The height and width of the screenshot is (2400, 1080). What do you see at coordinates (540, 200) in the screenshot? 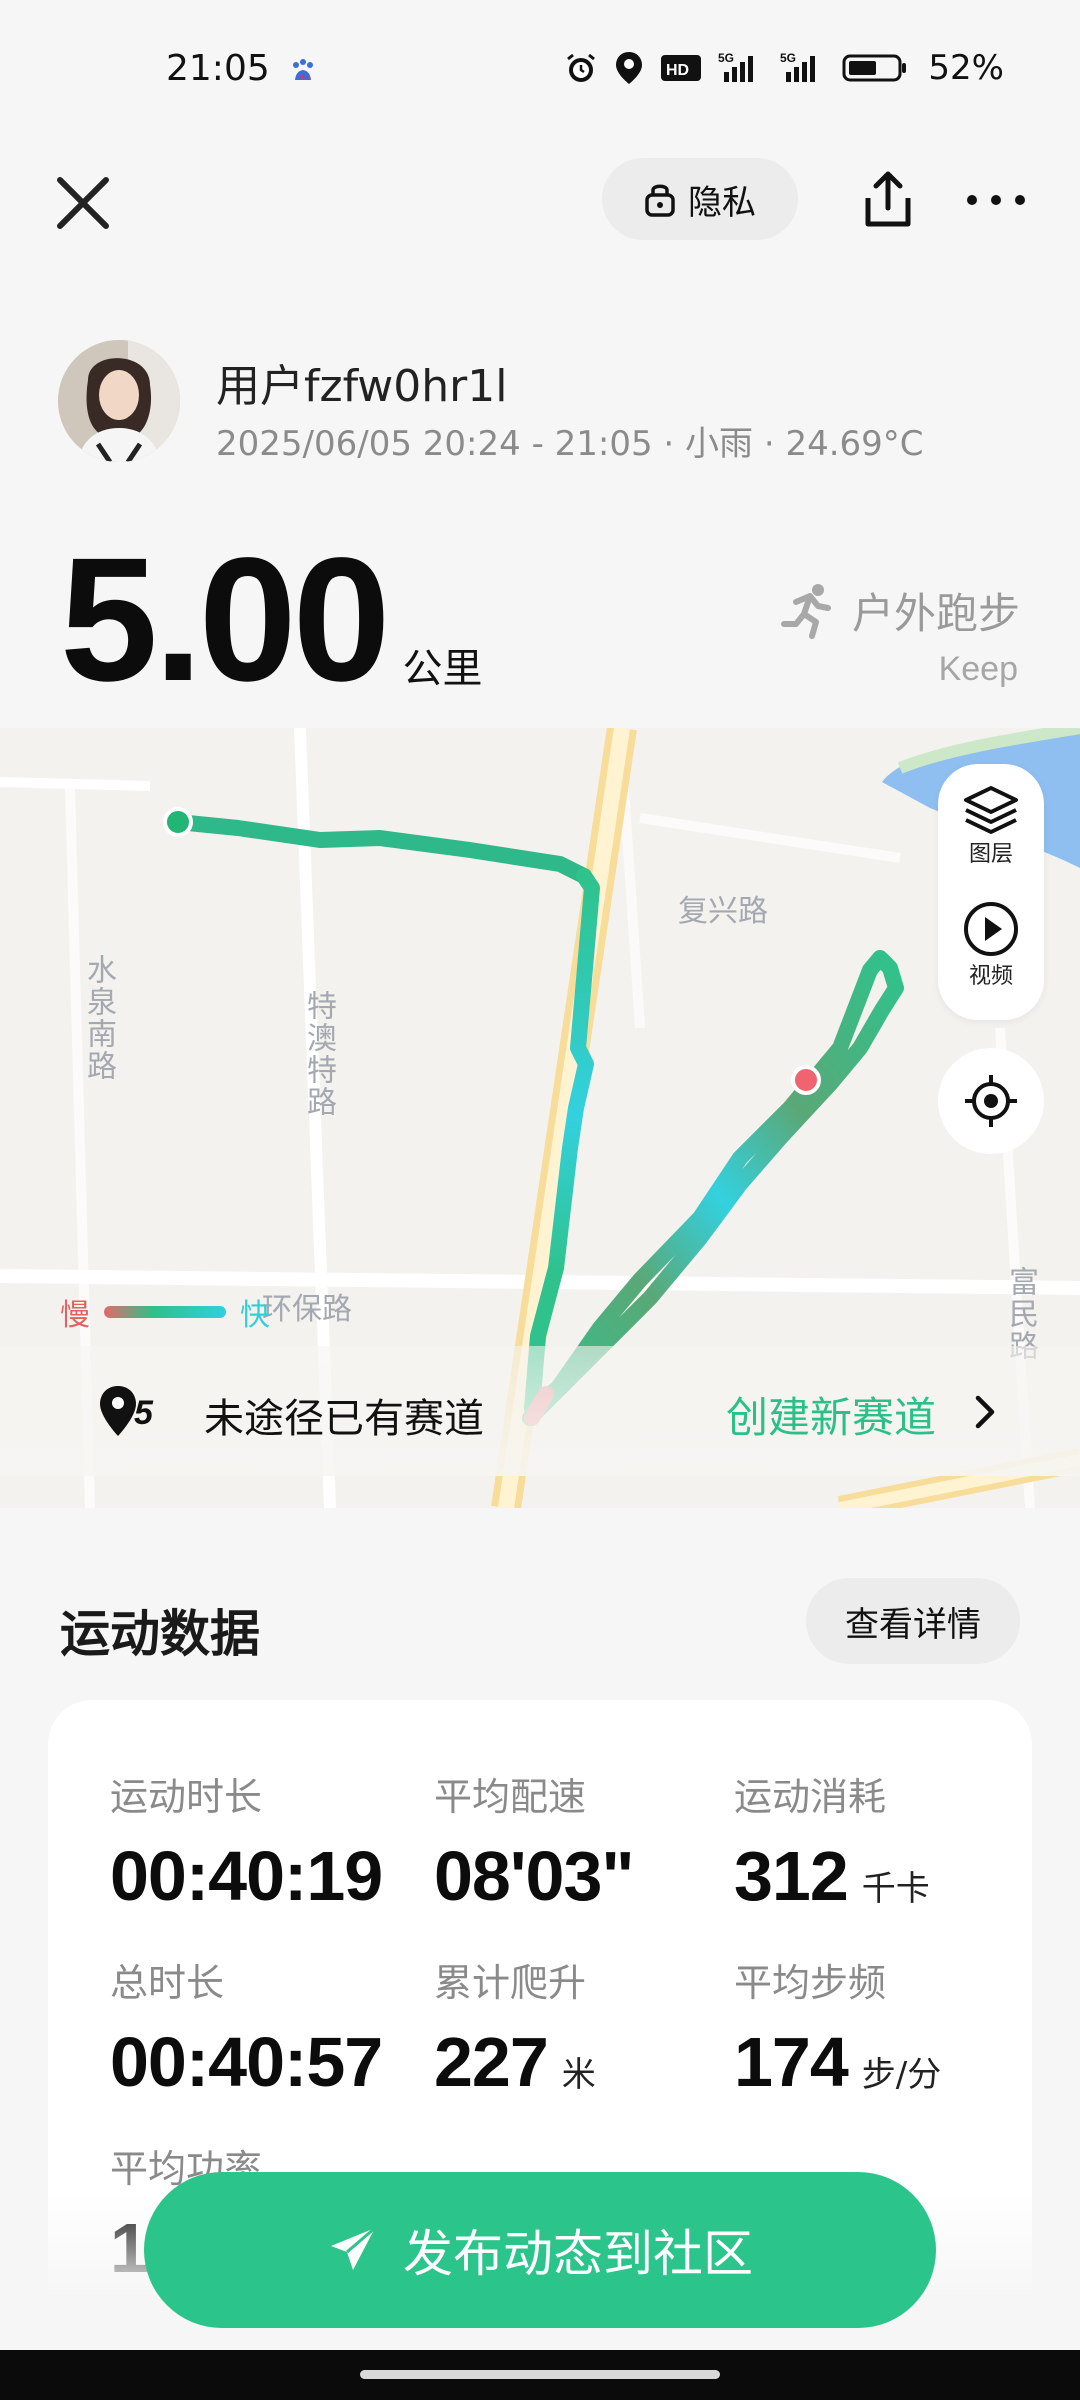
I see `top-action-bar: 隐私` at bounding box center [540, 200].